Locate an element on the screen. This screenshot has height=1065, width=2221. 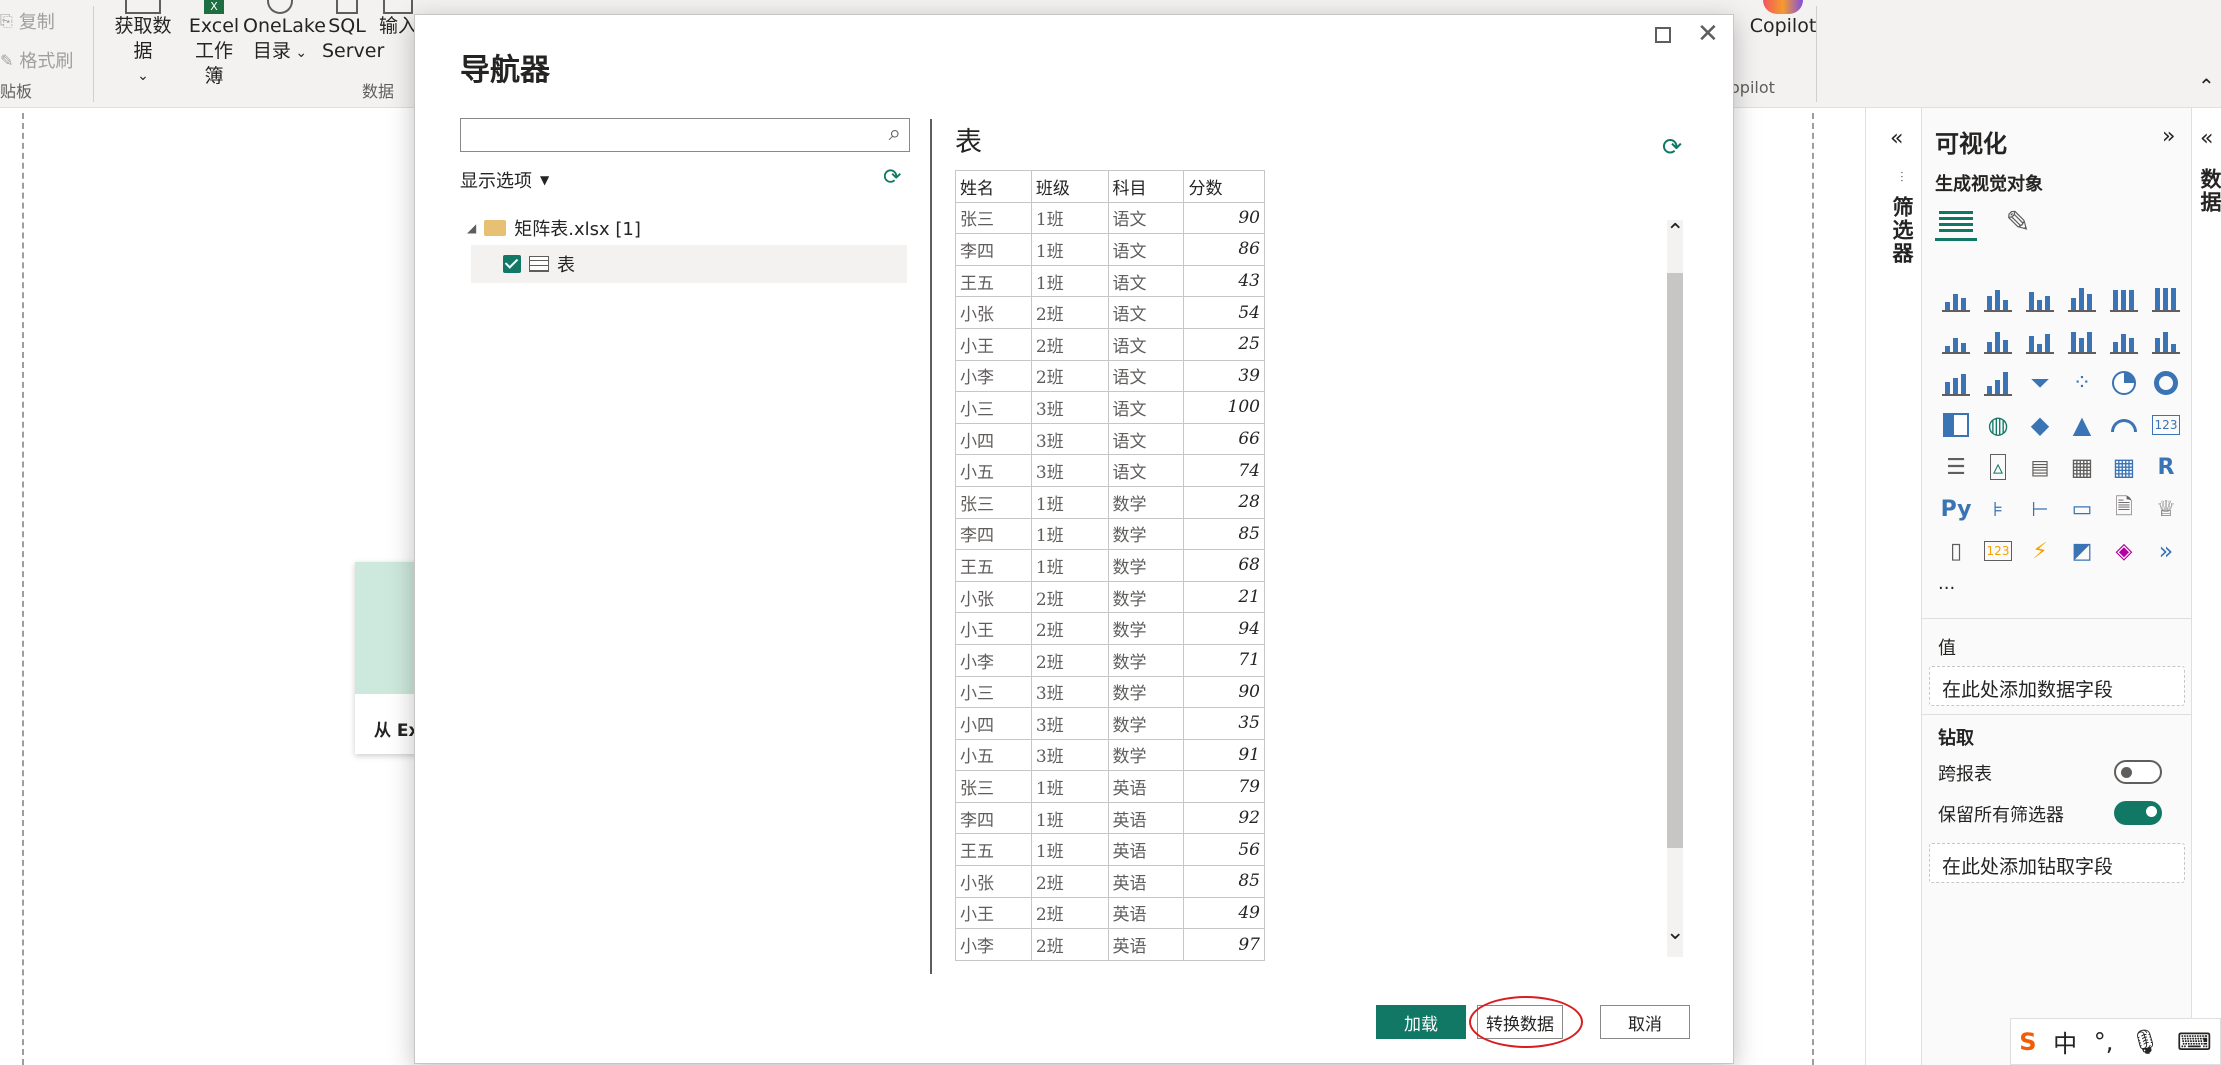
decomposition-tree-icon: ⊢ is located at coordinates (2040, 509).